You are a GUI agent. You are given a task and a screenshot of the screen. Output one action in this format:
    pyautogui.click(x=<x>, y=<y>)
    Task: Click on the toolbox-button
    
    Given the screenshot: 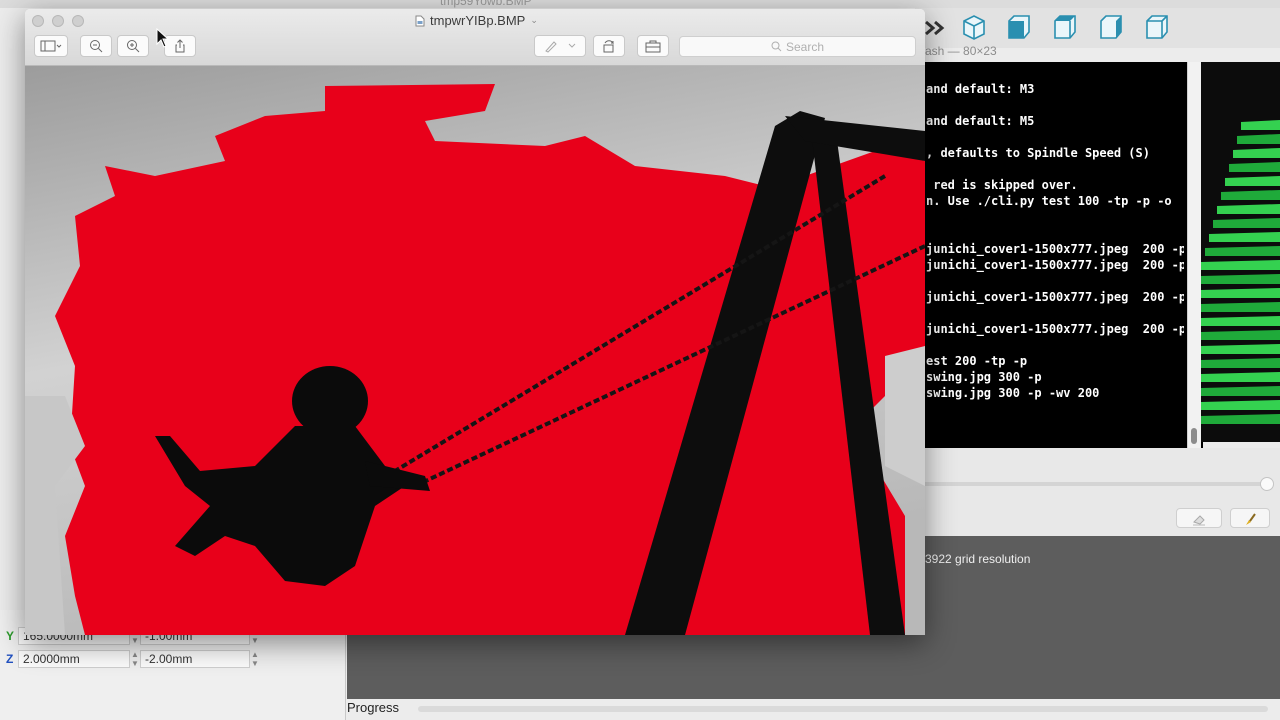 What is the action you would take?
    pyautogui.click(x=653, y=46)
    